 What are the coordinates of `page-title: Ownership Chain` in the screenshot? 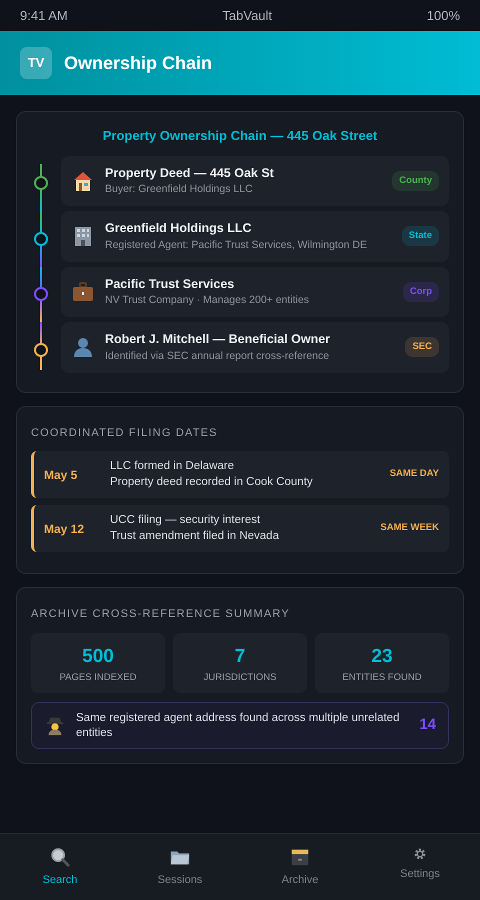 It's located at (138, 63).